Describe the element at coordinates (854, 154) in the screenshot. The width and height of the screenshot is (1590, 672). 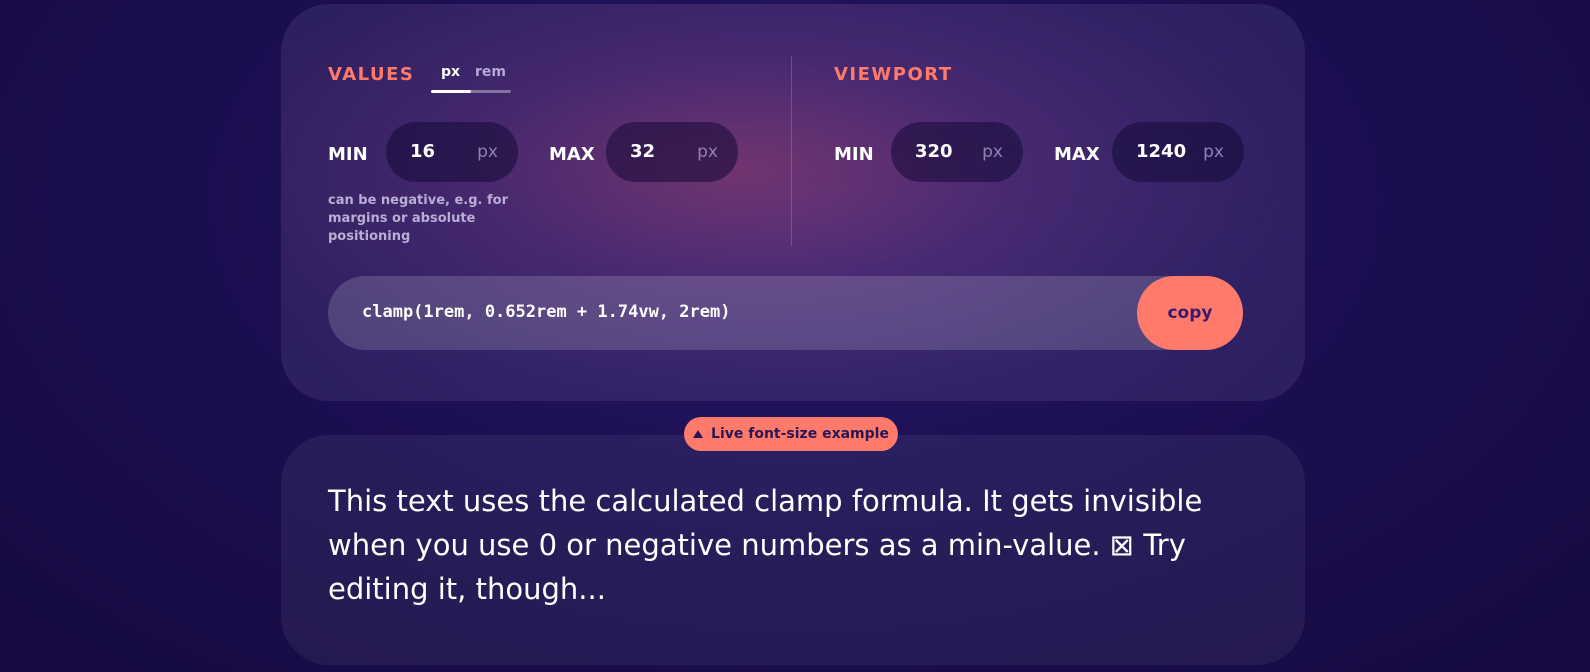
I see `viewport-min-label: MIN` at that location.